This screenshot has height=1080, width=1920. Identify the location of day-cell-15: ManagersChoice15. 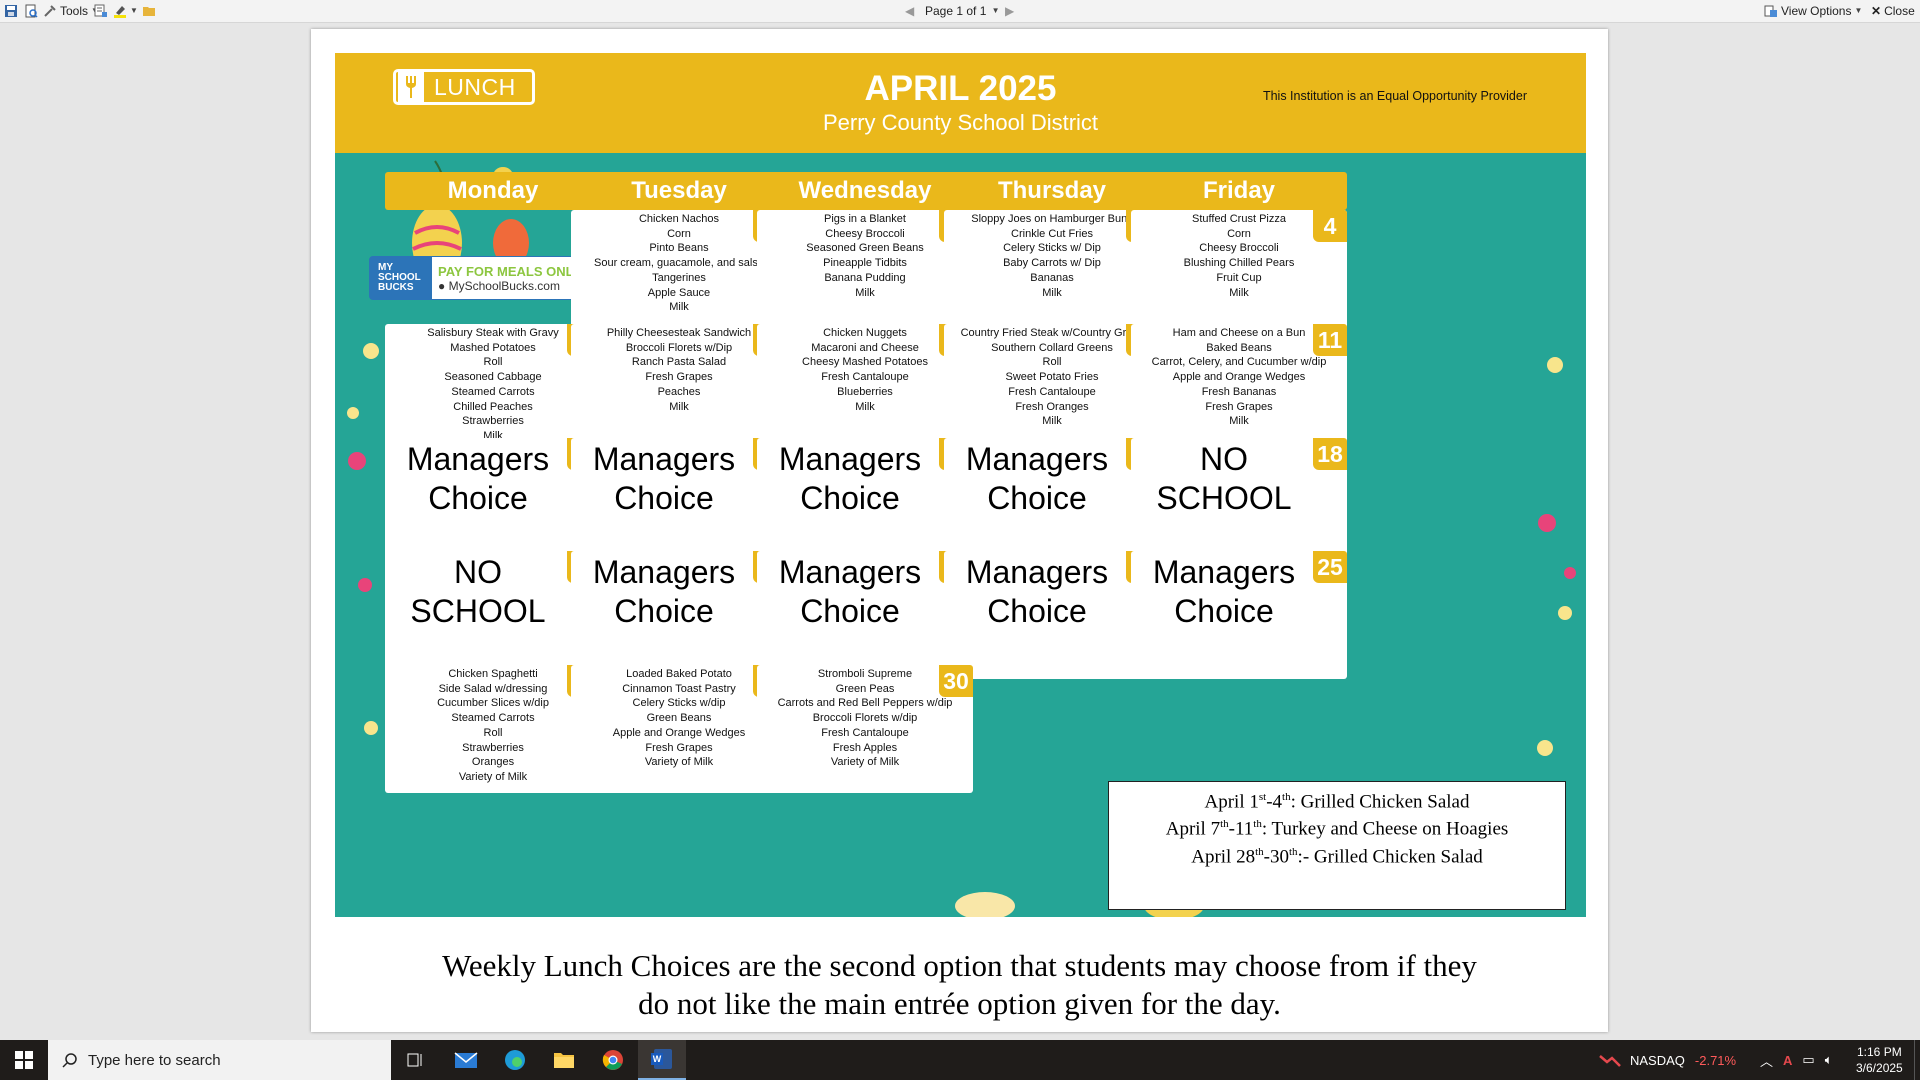
(679, 502).